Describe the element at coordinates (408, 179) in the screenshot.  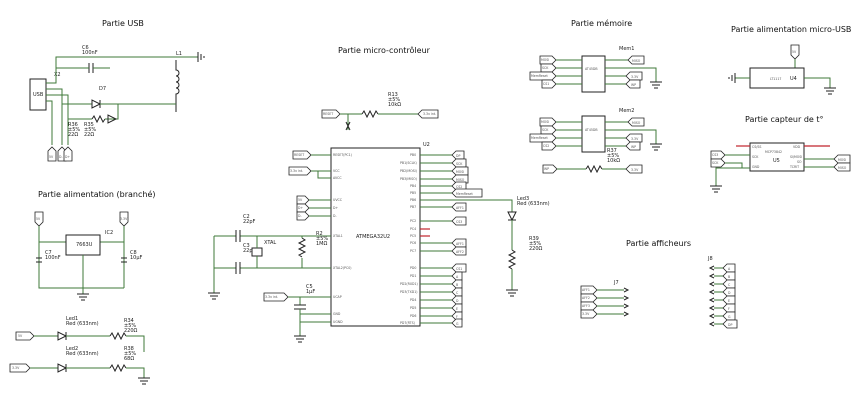
I see `svg-text: PB3(MISO)` at that location.